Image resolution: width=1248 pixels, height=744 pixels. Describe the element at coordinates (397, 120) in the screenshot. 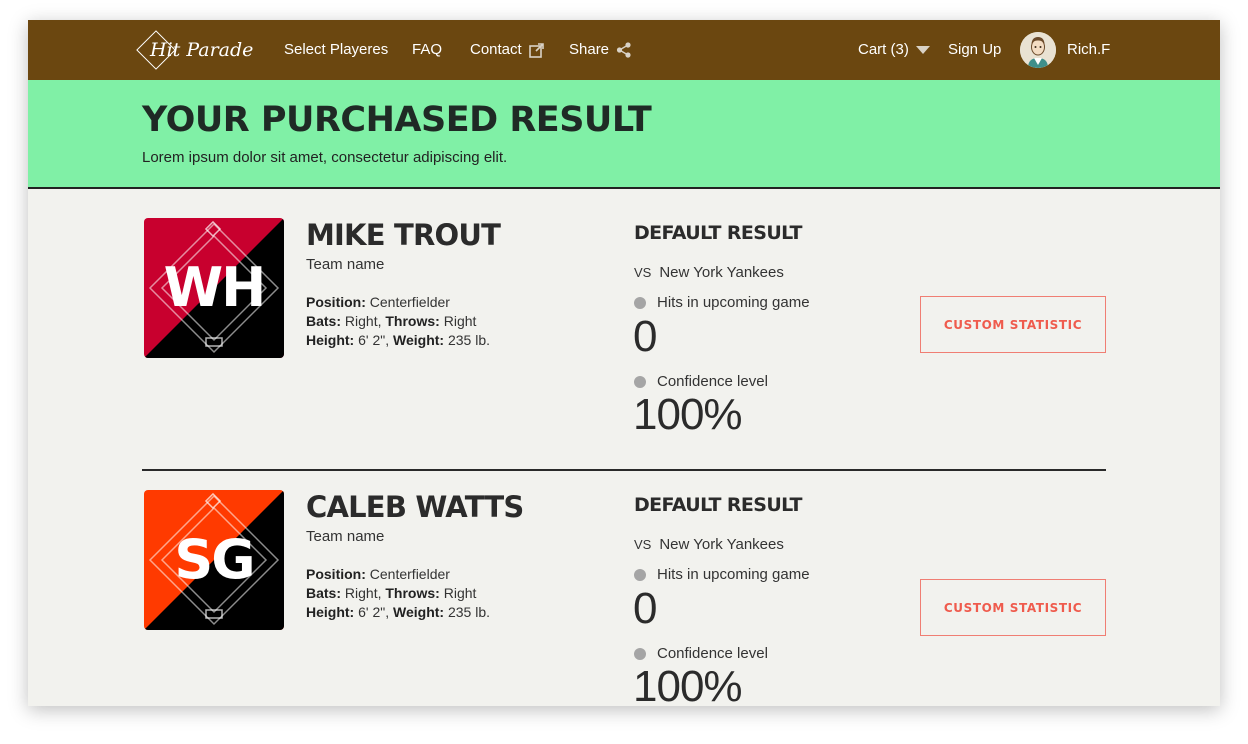

I see `page-title: YOUR PURCHASED RESULT` at that location.